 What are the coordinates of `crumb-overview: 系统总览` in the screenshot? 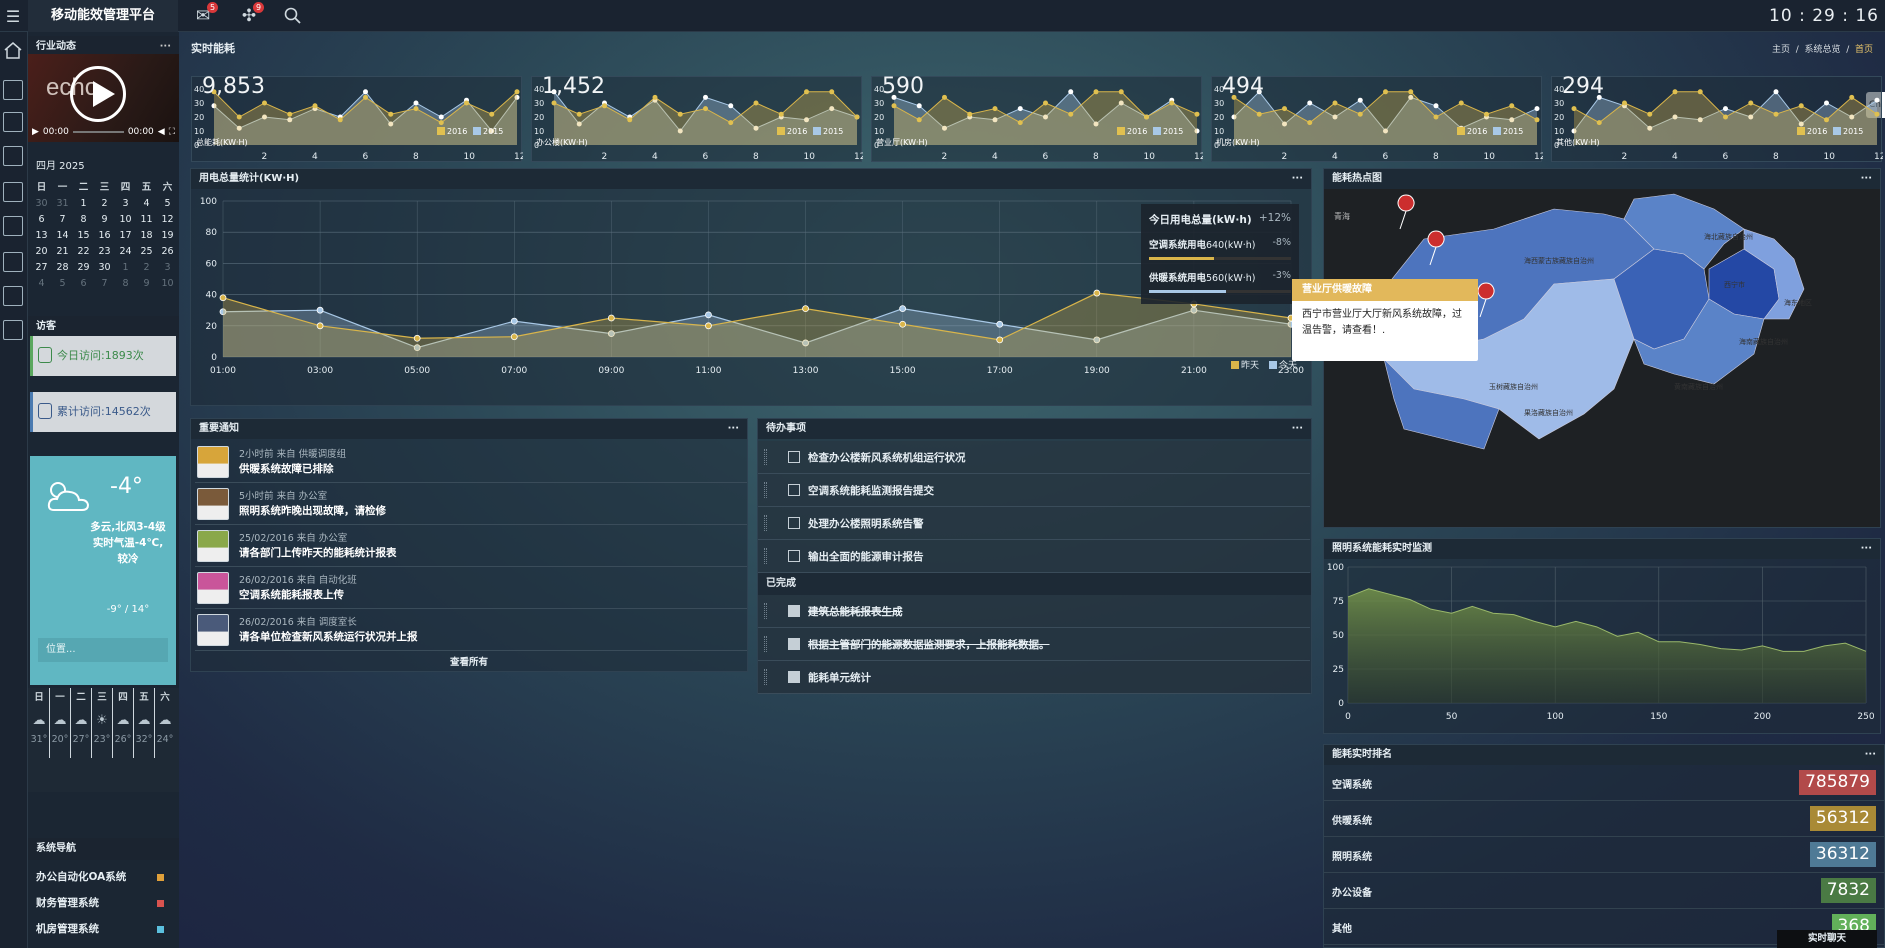 It's located at (1822, 50).